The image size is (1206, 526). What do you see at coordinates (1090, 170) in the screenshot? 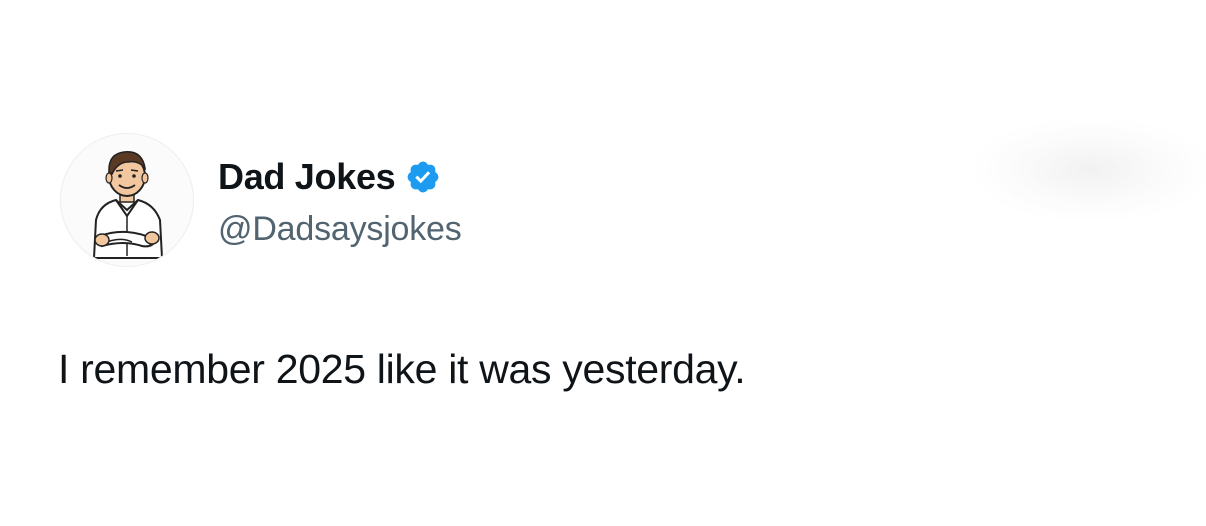
I see `blurred-region` at bounding box center [1090, 170].